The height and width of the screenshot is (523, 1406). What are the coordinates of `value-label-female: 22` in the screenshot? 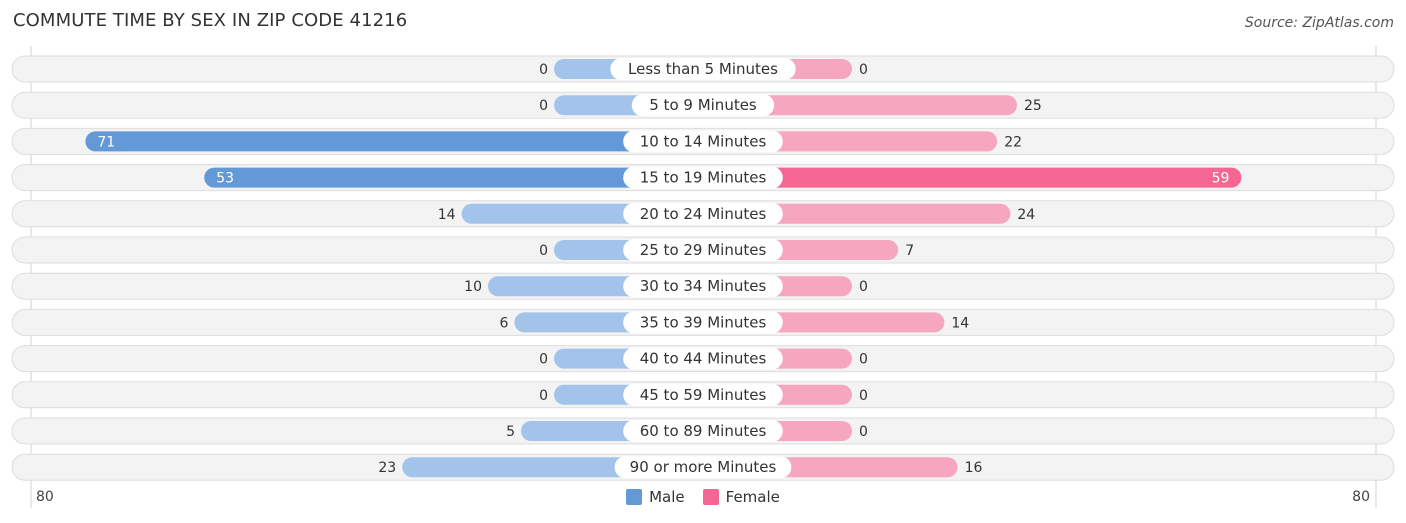 It's located at (1013, 142).